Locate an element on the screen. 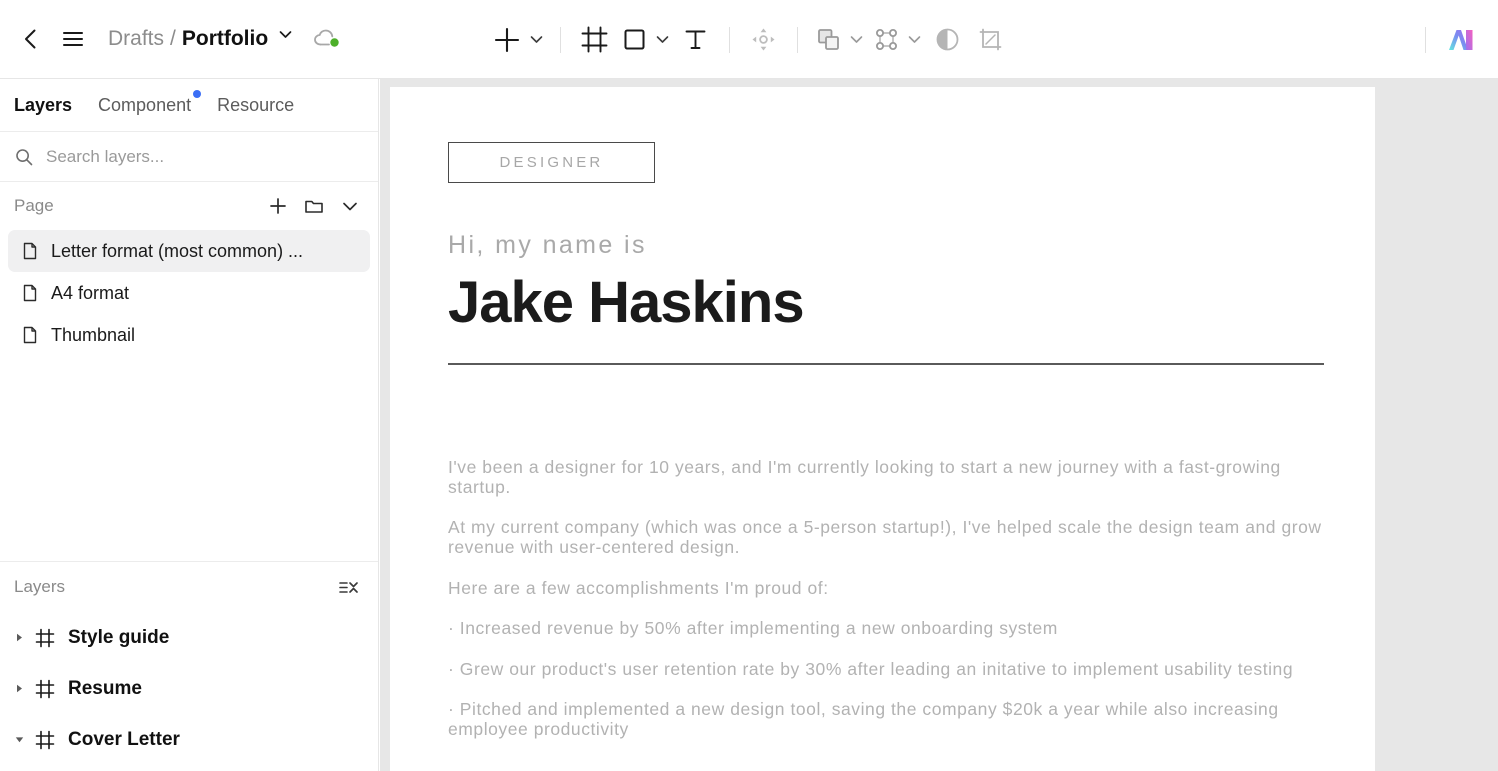  search-layers-row is located at coordinates (189, 157).